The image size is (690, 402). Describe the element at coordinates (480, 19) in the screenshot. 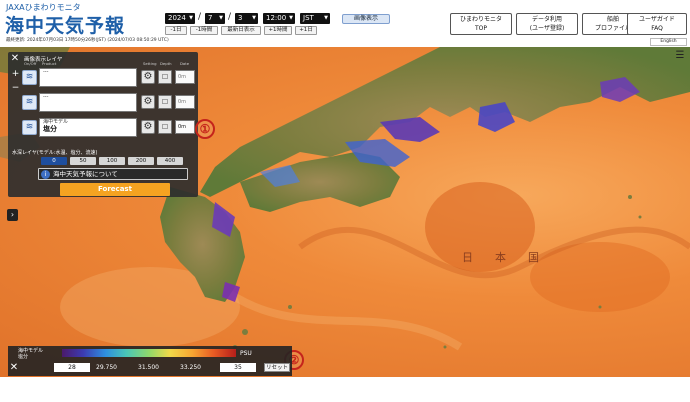

I see `nav-label: ひまわりモニタ` at that location.